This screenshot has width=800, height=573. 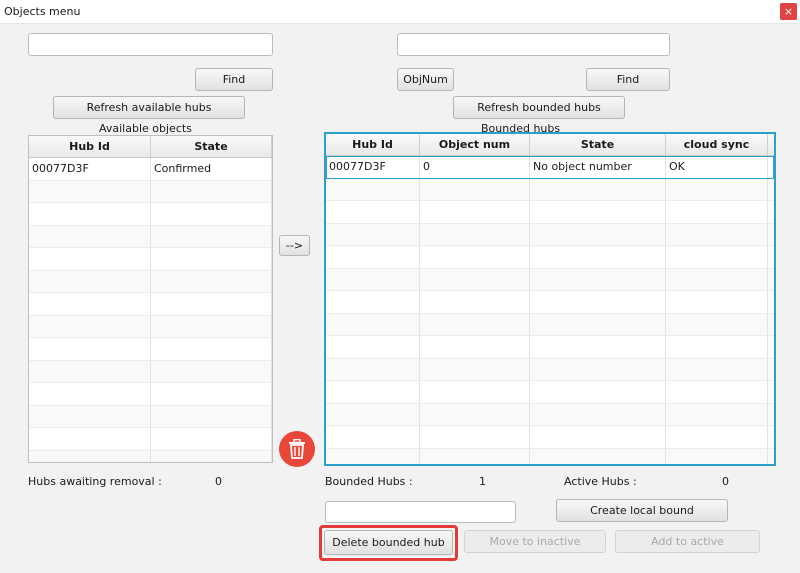 What do you see at coordinates (642, 510) in the screenshot?
I see `create-local-bound-button: Create local bound` at bounding box center [642, 510].